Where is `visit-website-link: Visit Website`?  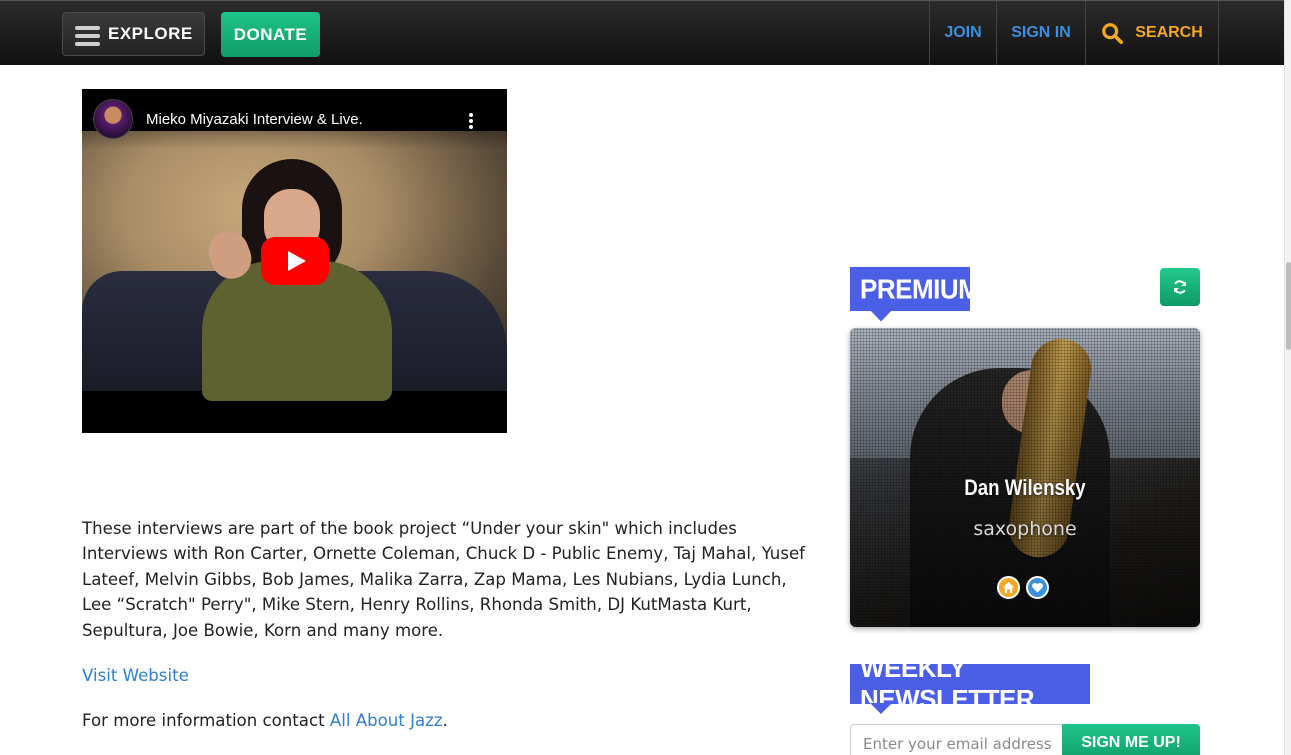
visit-website-link: Visit Website is located at coordinates (135, 675).